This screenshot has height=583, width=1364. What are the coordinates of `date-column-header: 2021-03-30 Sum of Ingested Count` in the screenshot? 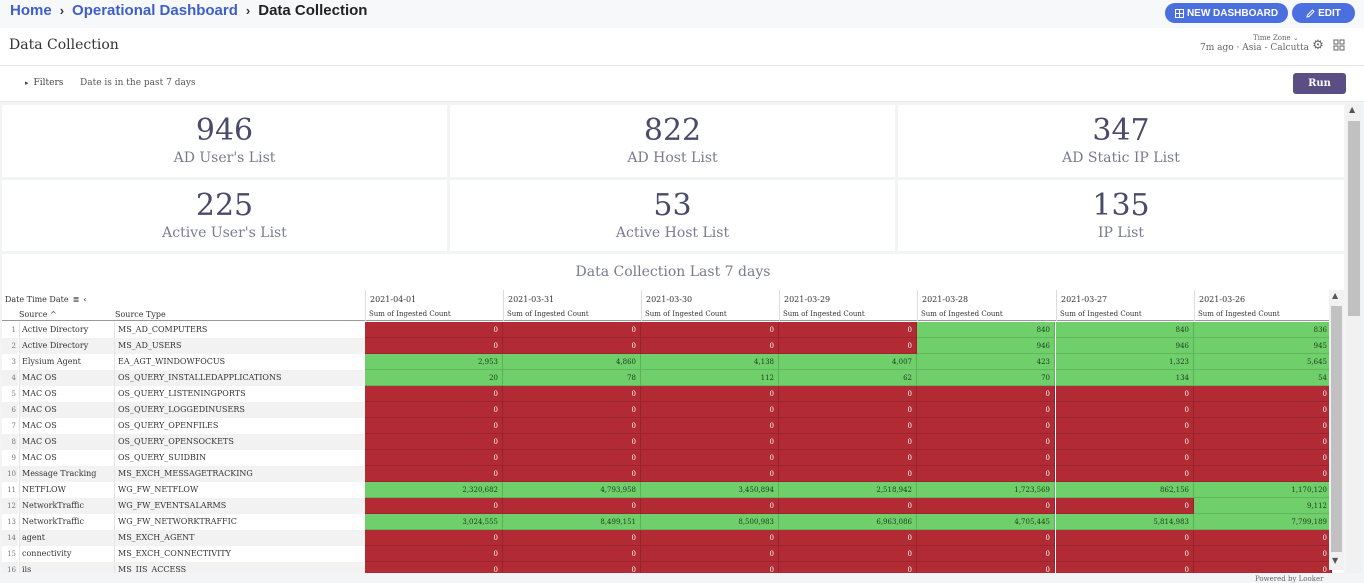 It's located at (710, 305).